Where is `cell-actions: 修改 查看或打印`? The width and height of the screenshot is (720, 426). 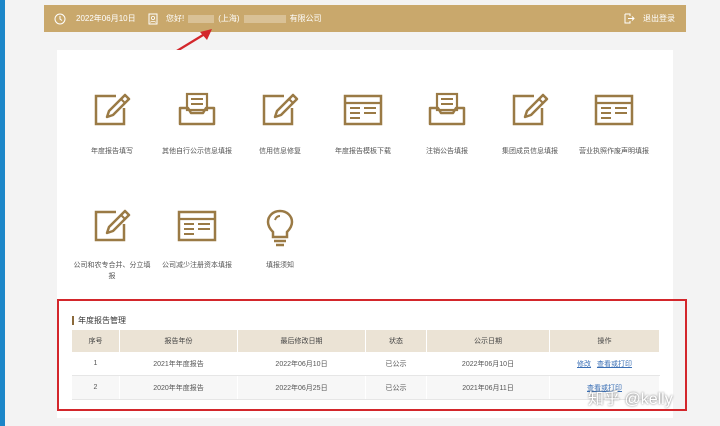 cell-actions: 修改 查看或打印 is located at coordinates (604, 364).